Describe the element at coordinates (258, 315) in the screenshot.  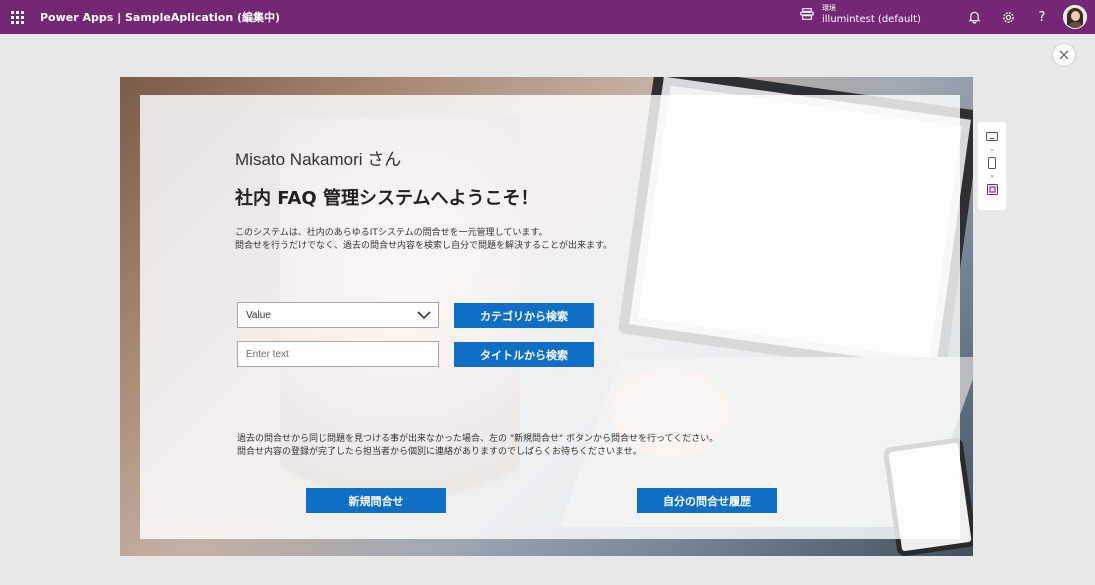
I see `category-dropdown-value: Value` at that location.